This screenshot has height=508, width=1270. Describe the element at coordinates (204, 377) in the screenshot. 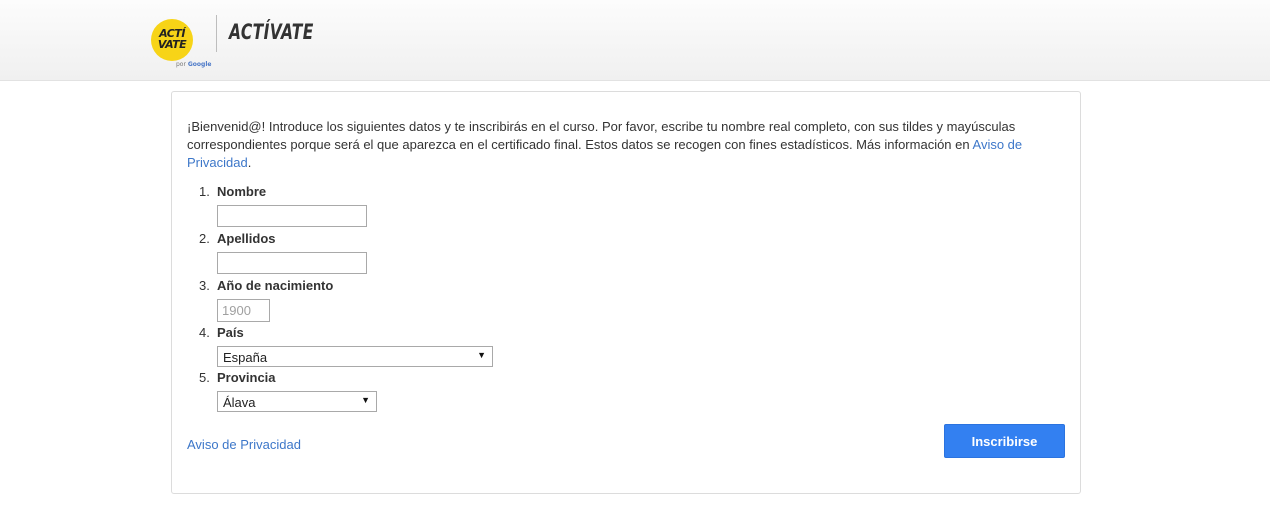

I see `field-number-5: 5.` at that location.